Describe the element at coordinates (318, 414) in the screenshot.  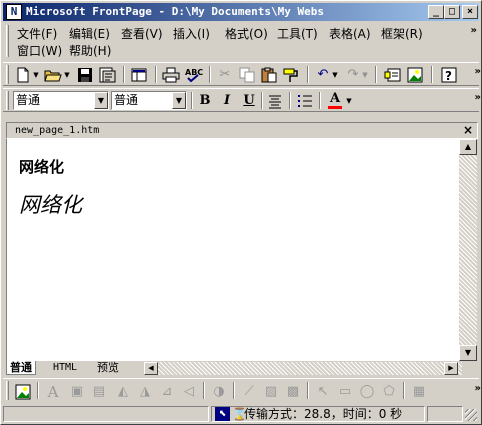
I see `status-pane-transfer: ⬉ ⌛ 传输方式：28.8，时间：0 秒` at that location.